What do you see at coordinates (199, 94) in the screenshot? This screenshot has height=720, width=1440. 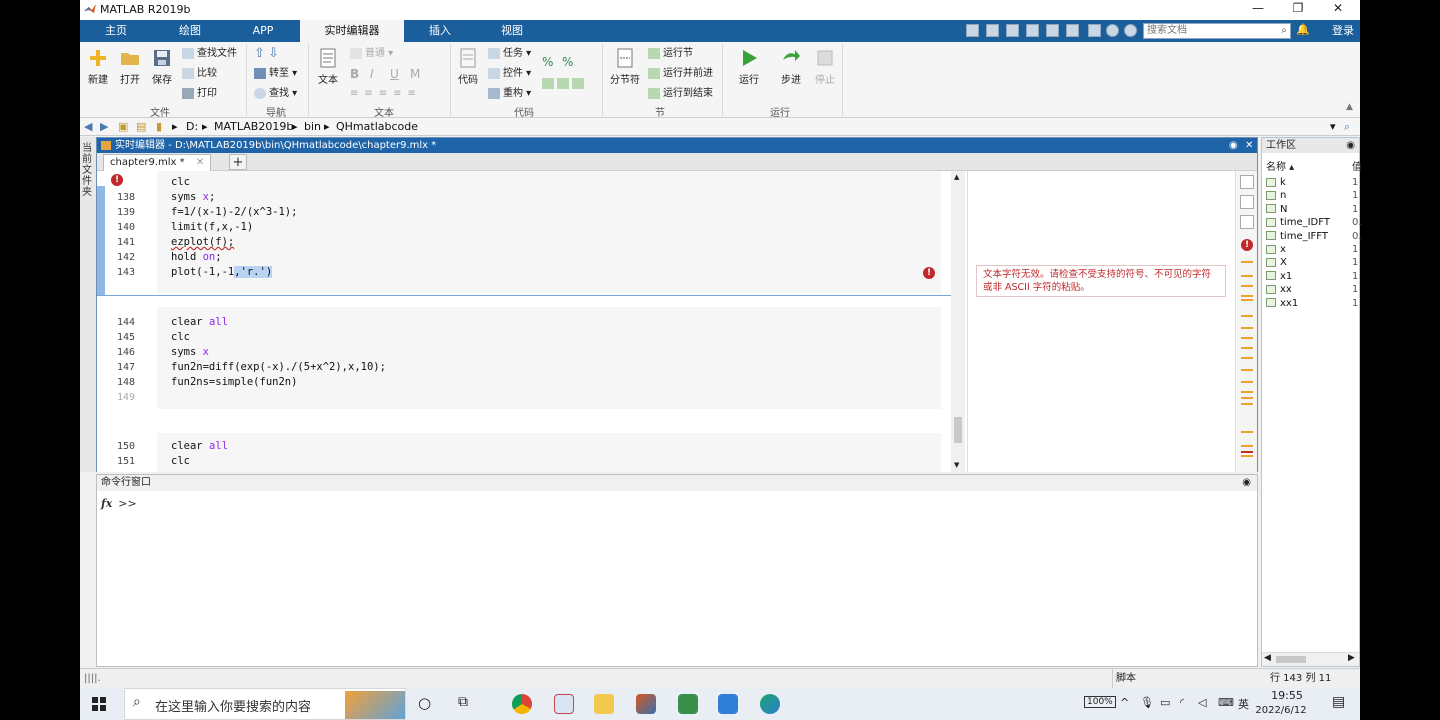 I see `print-button: 打印` at bounding box center [199, 94].